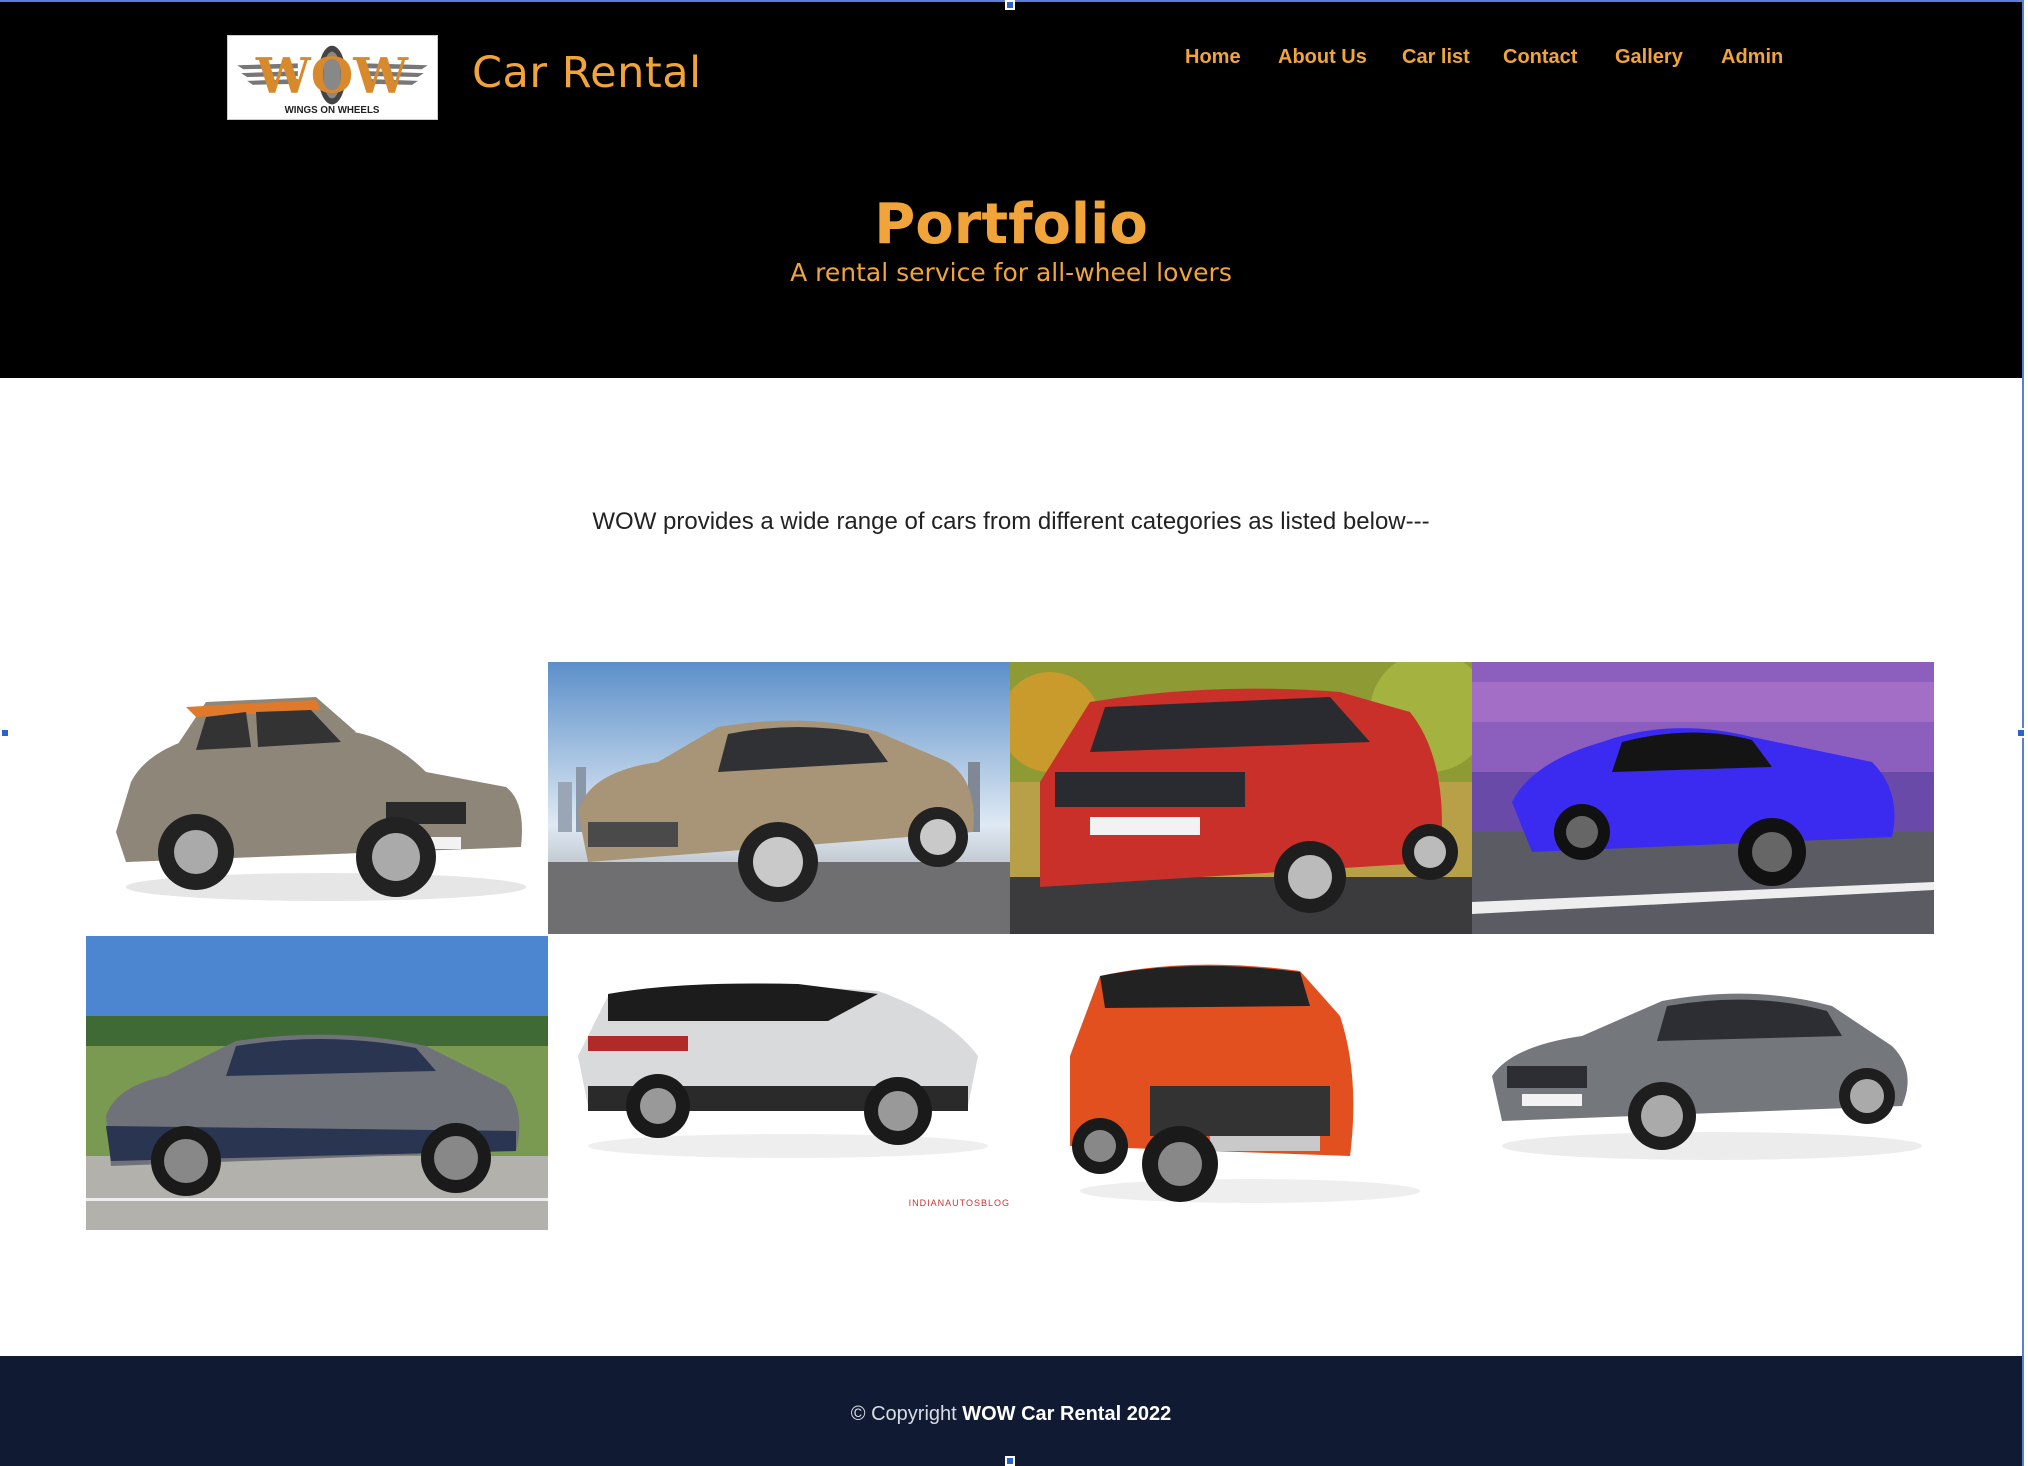 This screenshot has height=1466, width=2028. I want to click on resize-handle-top, so click(1010, 5).